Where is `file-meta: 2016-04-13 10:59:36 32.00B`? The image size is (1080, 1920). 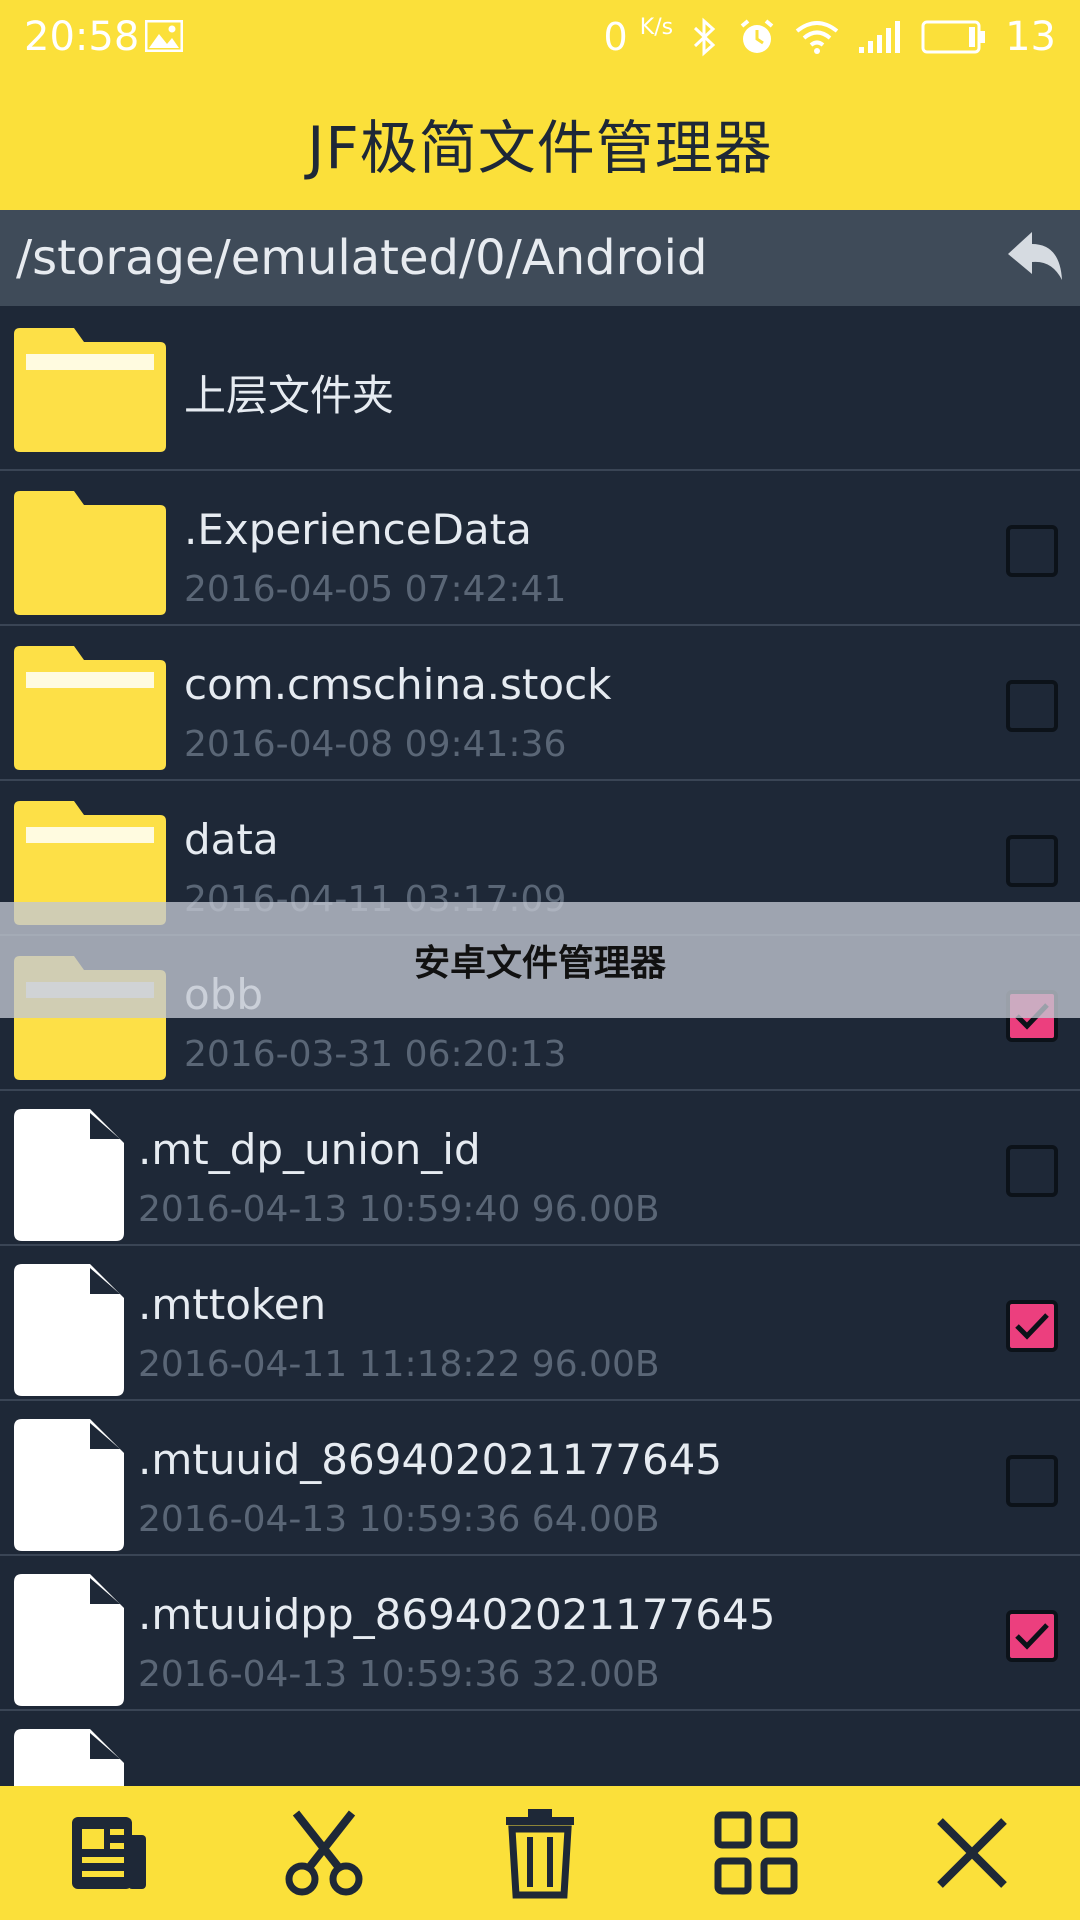
file-meta: 2016-04-13 10:59:36 32.00B is located at coordinates (399, 1674).